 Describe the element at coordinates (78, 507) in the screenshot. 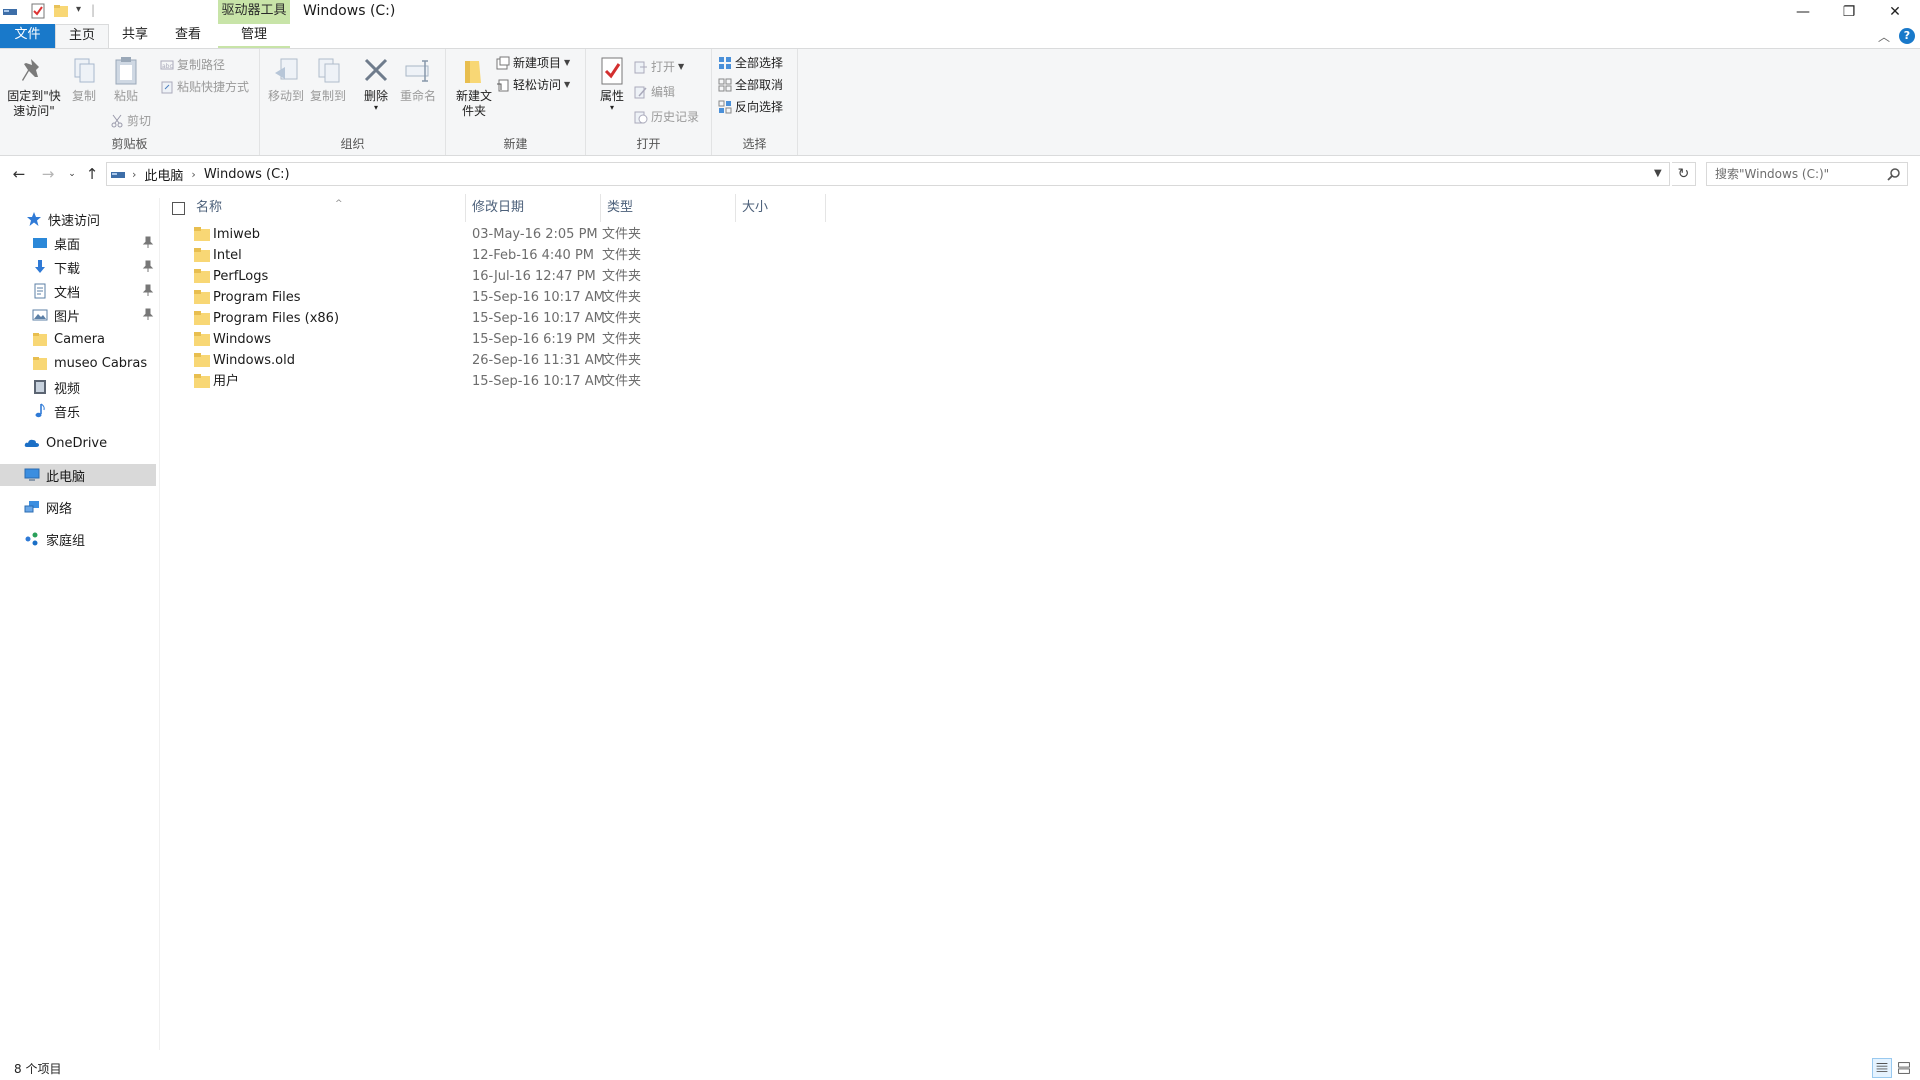

I see `nav-network: 网络` at that location.